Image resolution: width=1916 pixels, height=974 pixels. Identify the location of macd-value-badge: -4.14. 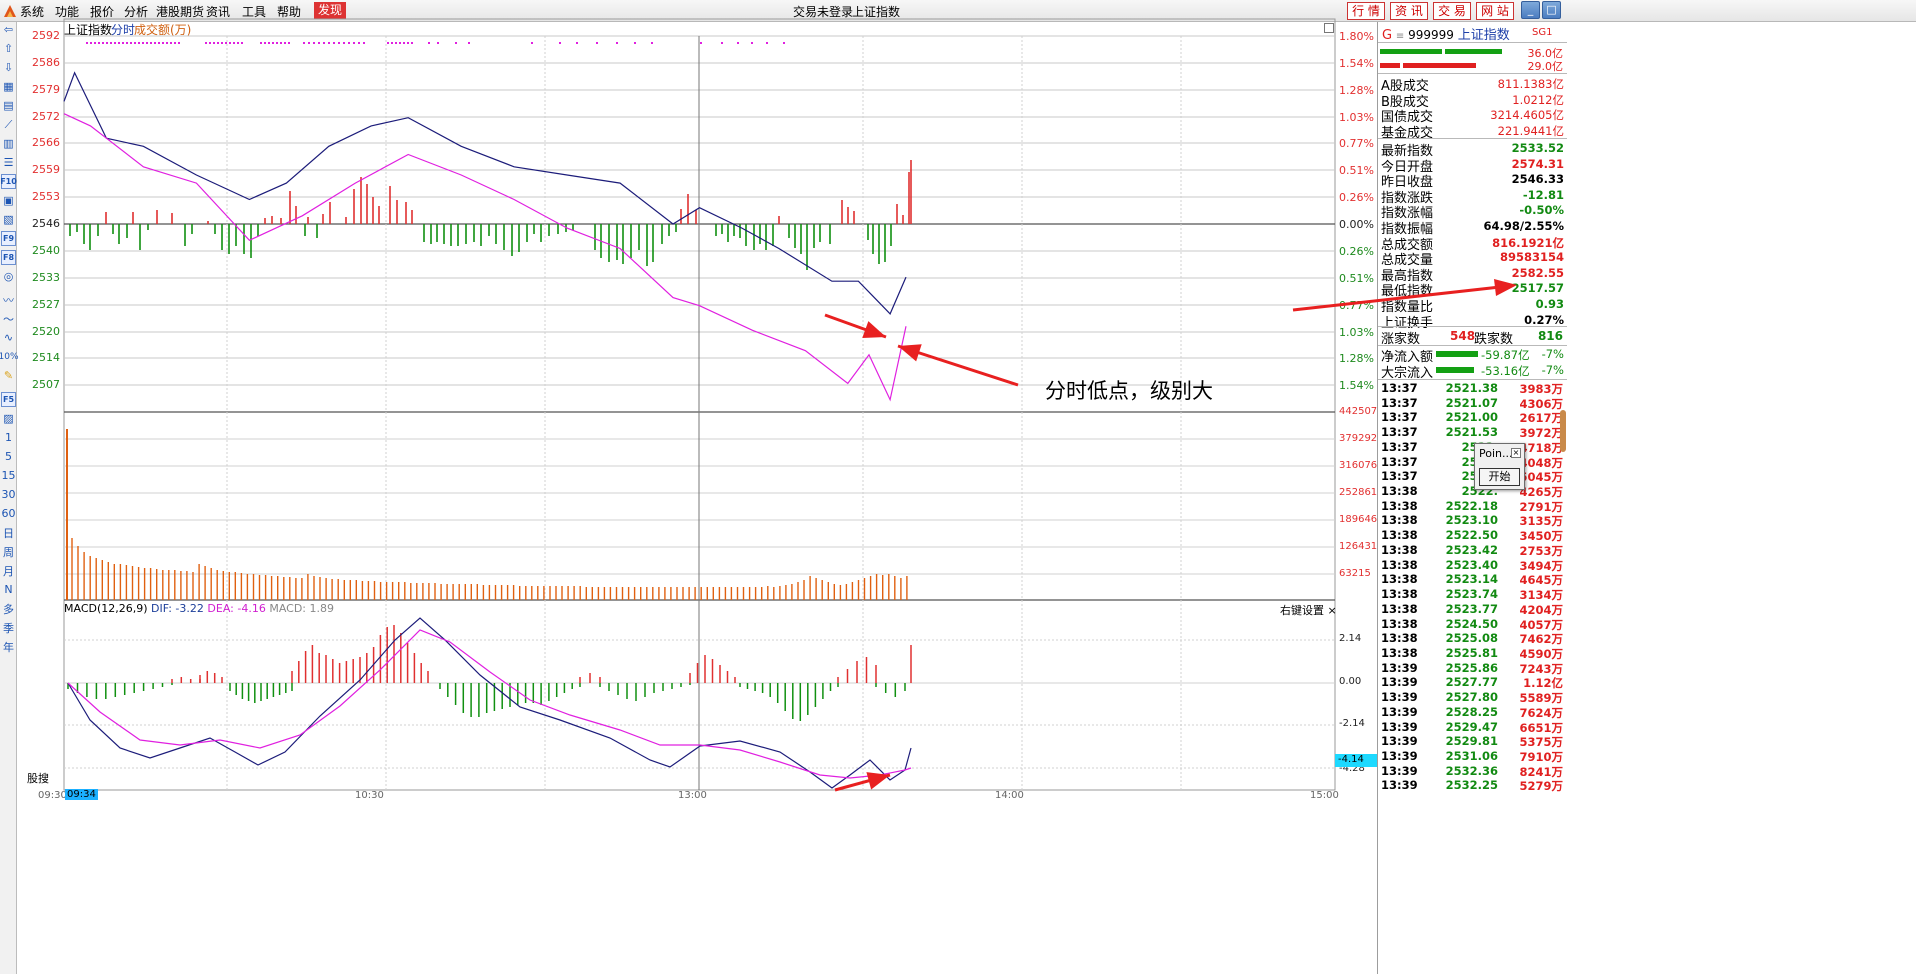
(1356, 760).